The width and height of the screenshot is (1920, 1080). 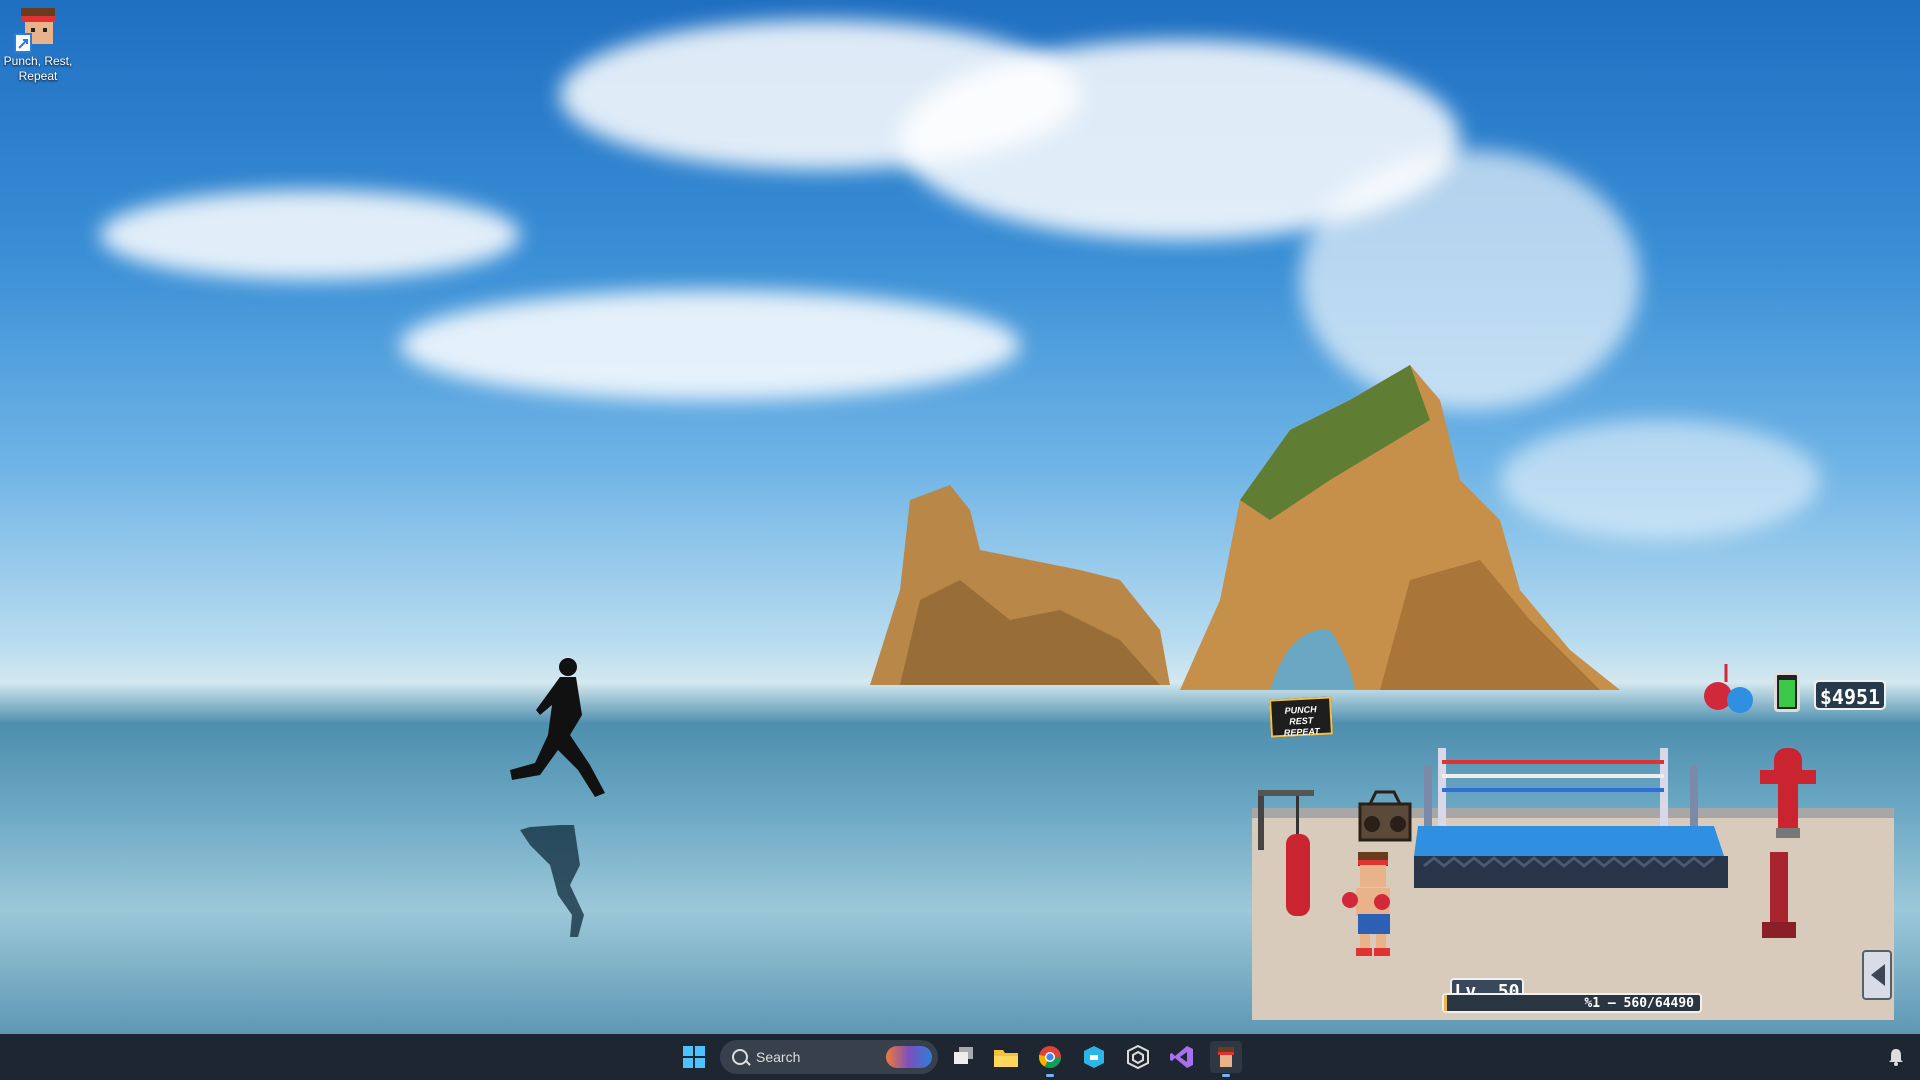 What do you see at coordinates (1400, 527) in the screenshot?
I see `sea-stack-right` at bounding box center [1400, 527].